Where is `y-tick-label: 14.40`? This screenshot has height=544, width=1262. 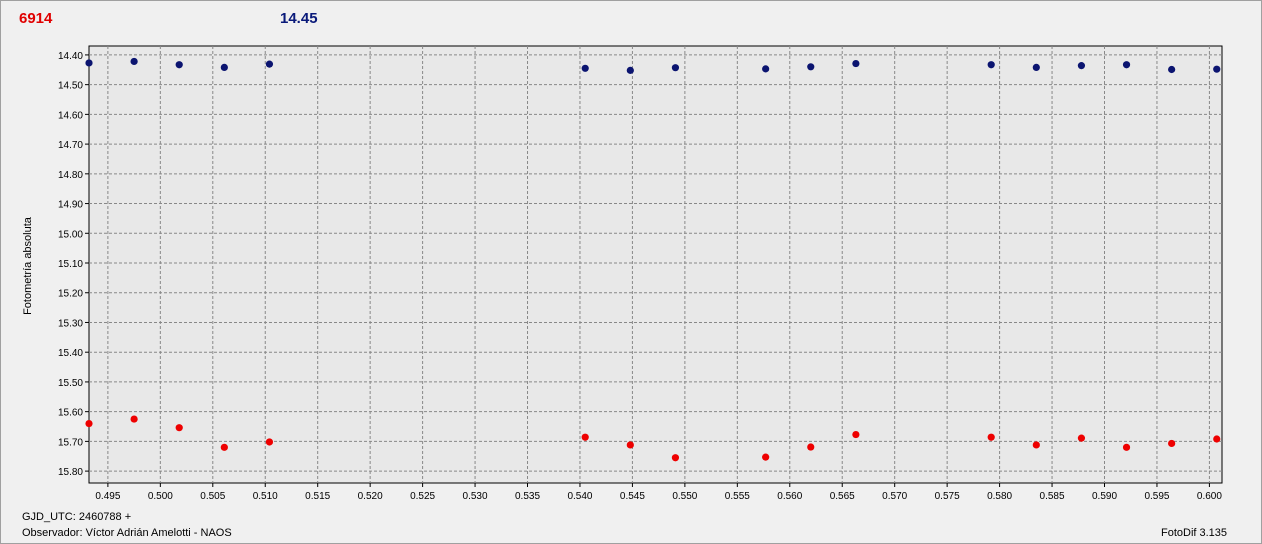
y-tick-label: 14.40 is located at coordinates (70, 56).